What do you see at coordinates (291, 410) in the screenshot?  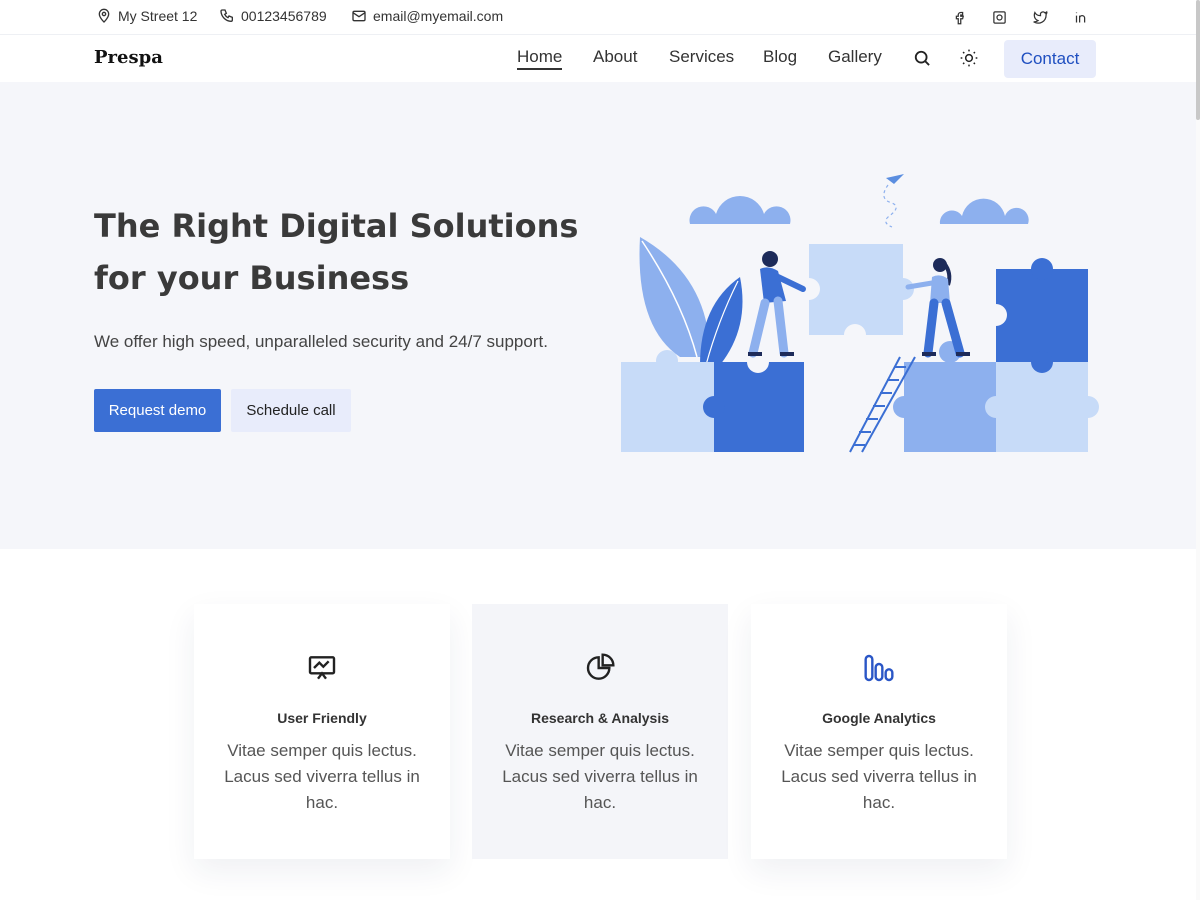 I see `schedule-call-button: Schedule call` at bounding box center [291, 410].